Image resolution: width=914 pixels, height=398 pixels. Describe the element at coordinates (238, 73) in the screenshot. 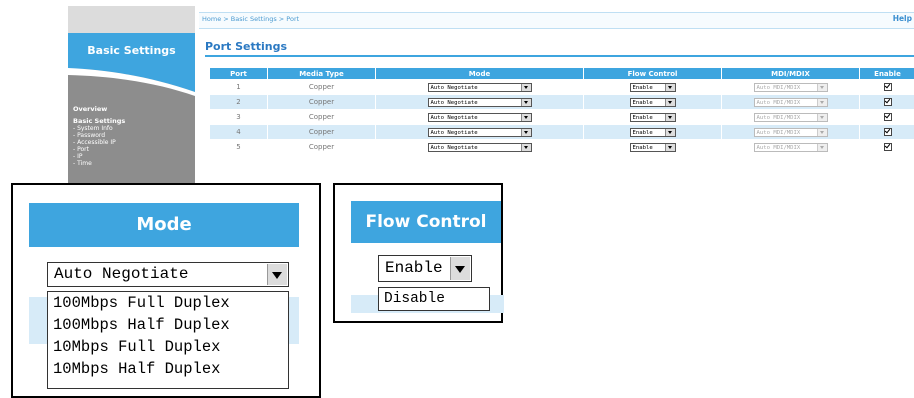

I see `column-header: Port` at that location.